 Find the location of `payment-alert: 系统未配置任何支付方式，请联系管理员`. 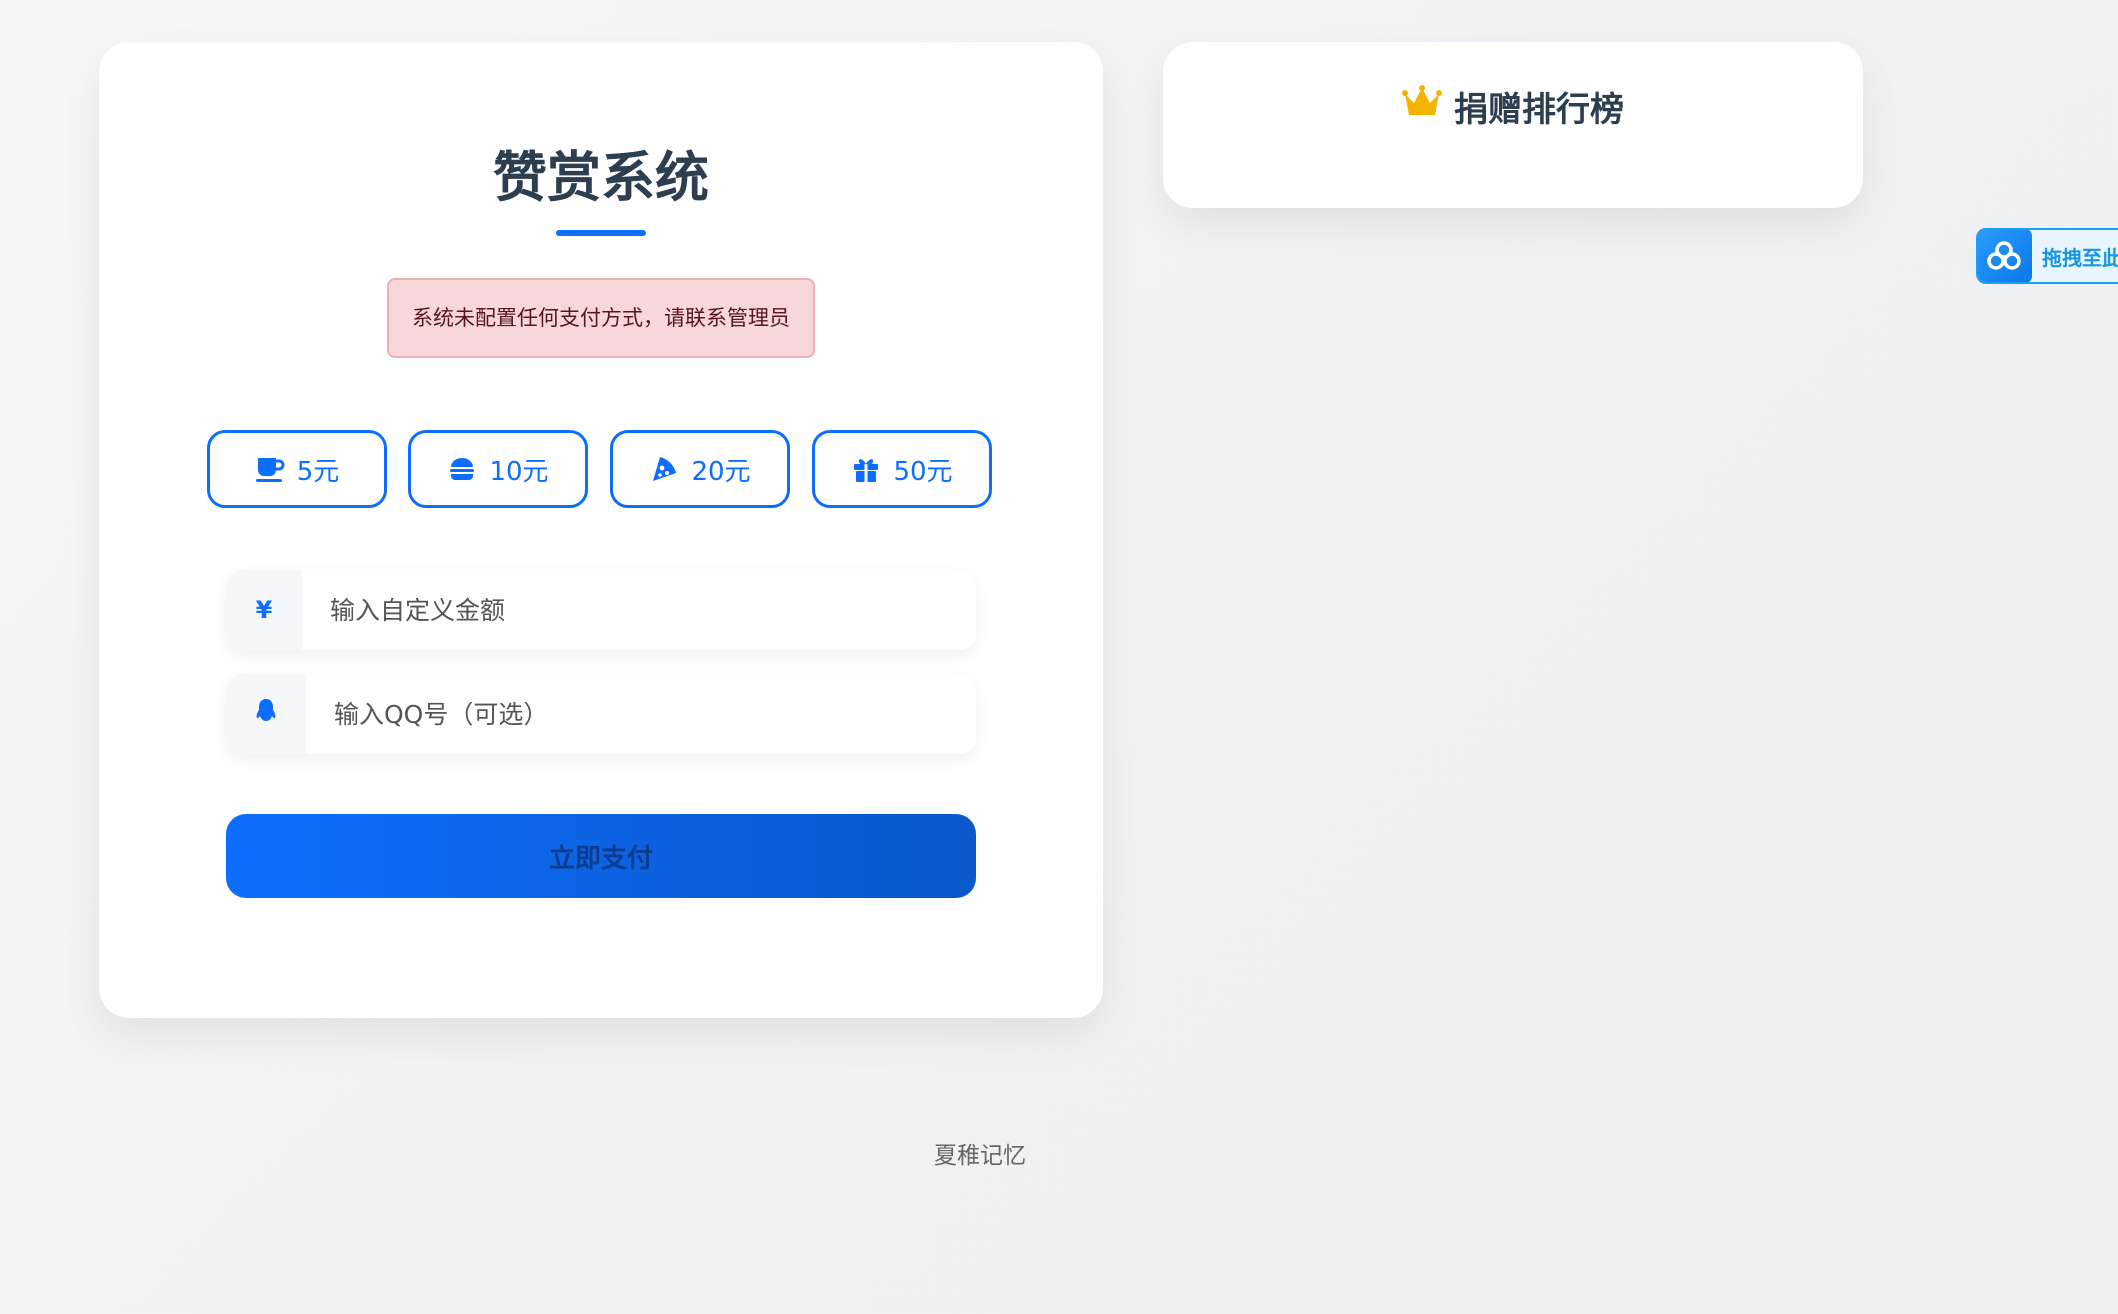

payment-alert: 系统未配置任何支付方式，请联系管理员 is located at coordinates (601, 318).